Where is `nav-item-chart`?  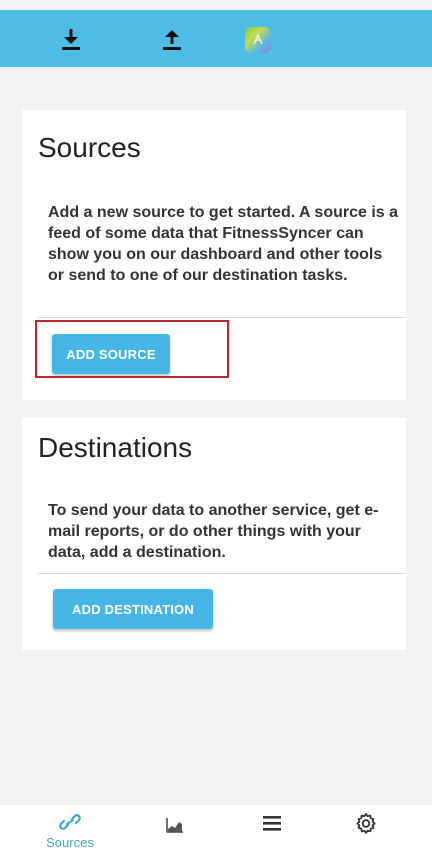 nav-item-chart is located at coordinates (175, 833).